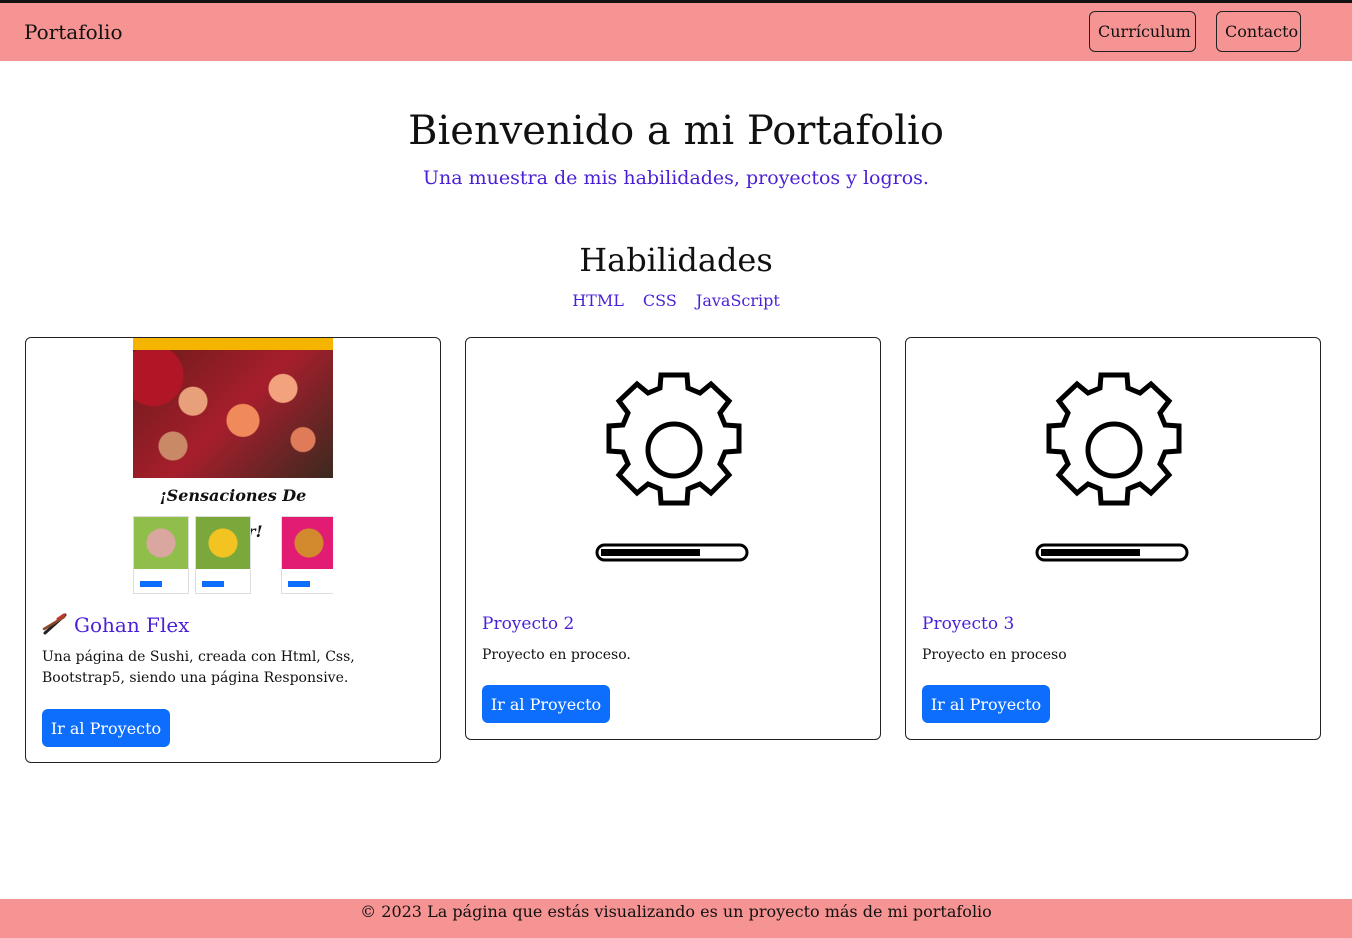  What do you see at coordinates (233, 414) in the screenshot?
I see `sushi-photo` at bounding box center [233, 414].